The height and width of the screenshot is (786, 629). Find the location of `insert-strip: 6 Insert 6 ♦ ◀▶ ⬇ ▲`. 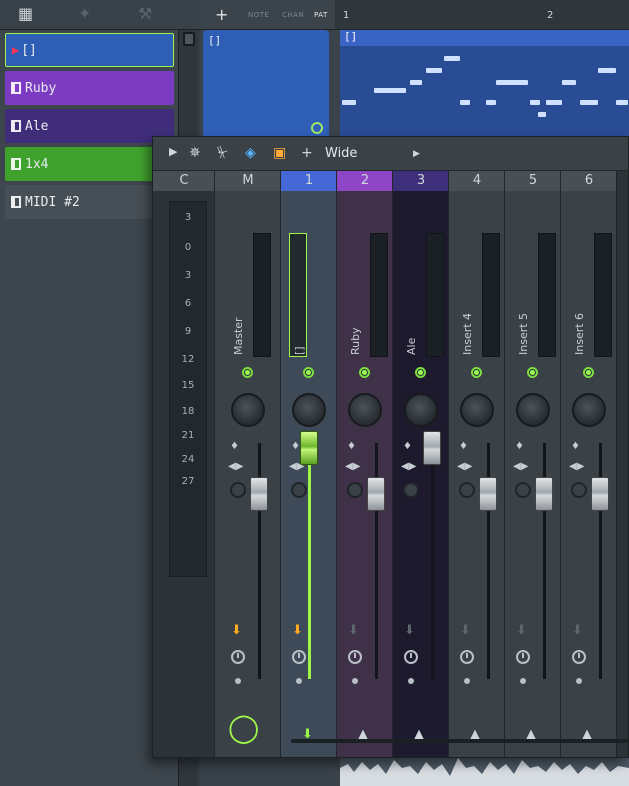

insert-strip: 6 Insert 6 ♦ ◀▶ ⬇ ▲ is located at coordinates (589, 464).